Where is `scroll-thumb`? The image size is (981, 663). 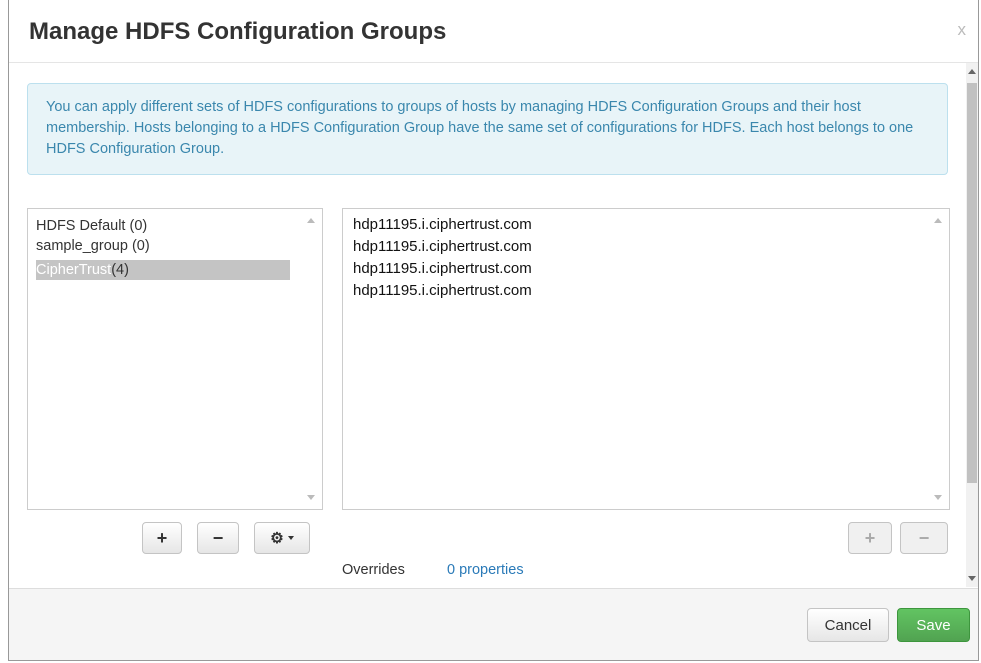 scroll-thumb is located at coordinates (972, 283).